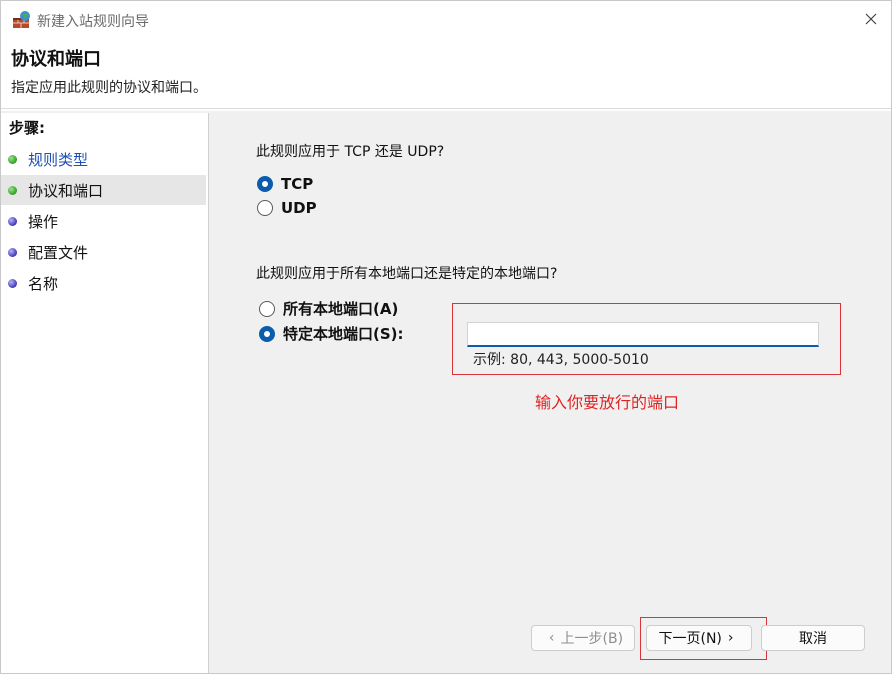  What do you see at coordinates (43, 221) in the screenshot?
I see `step-label: 操作` at bounding box center [43, 221].